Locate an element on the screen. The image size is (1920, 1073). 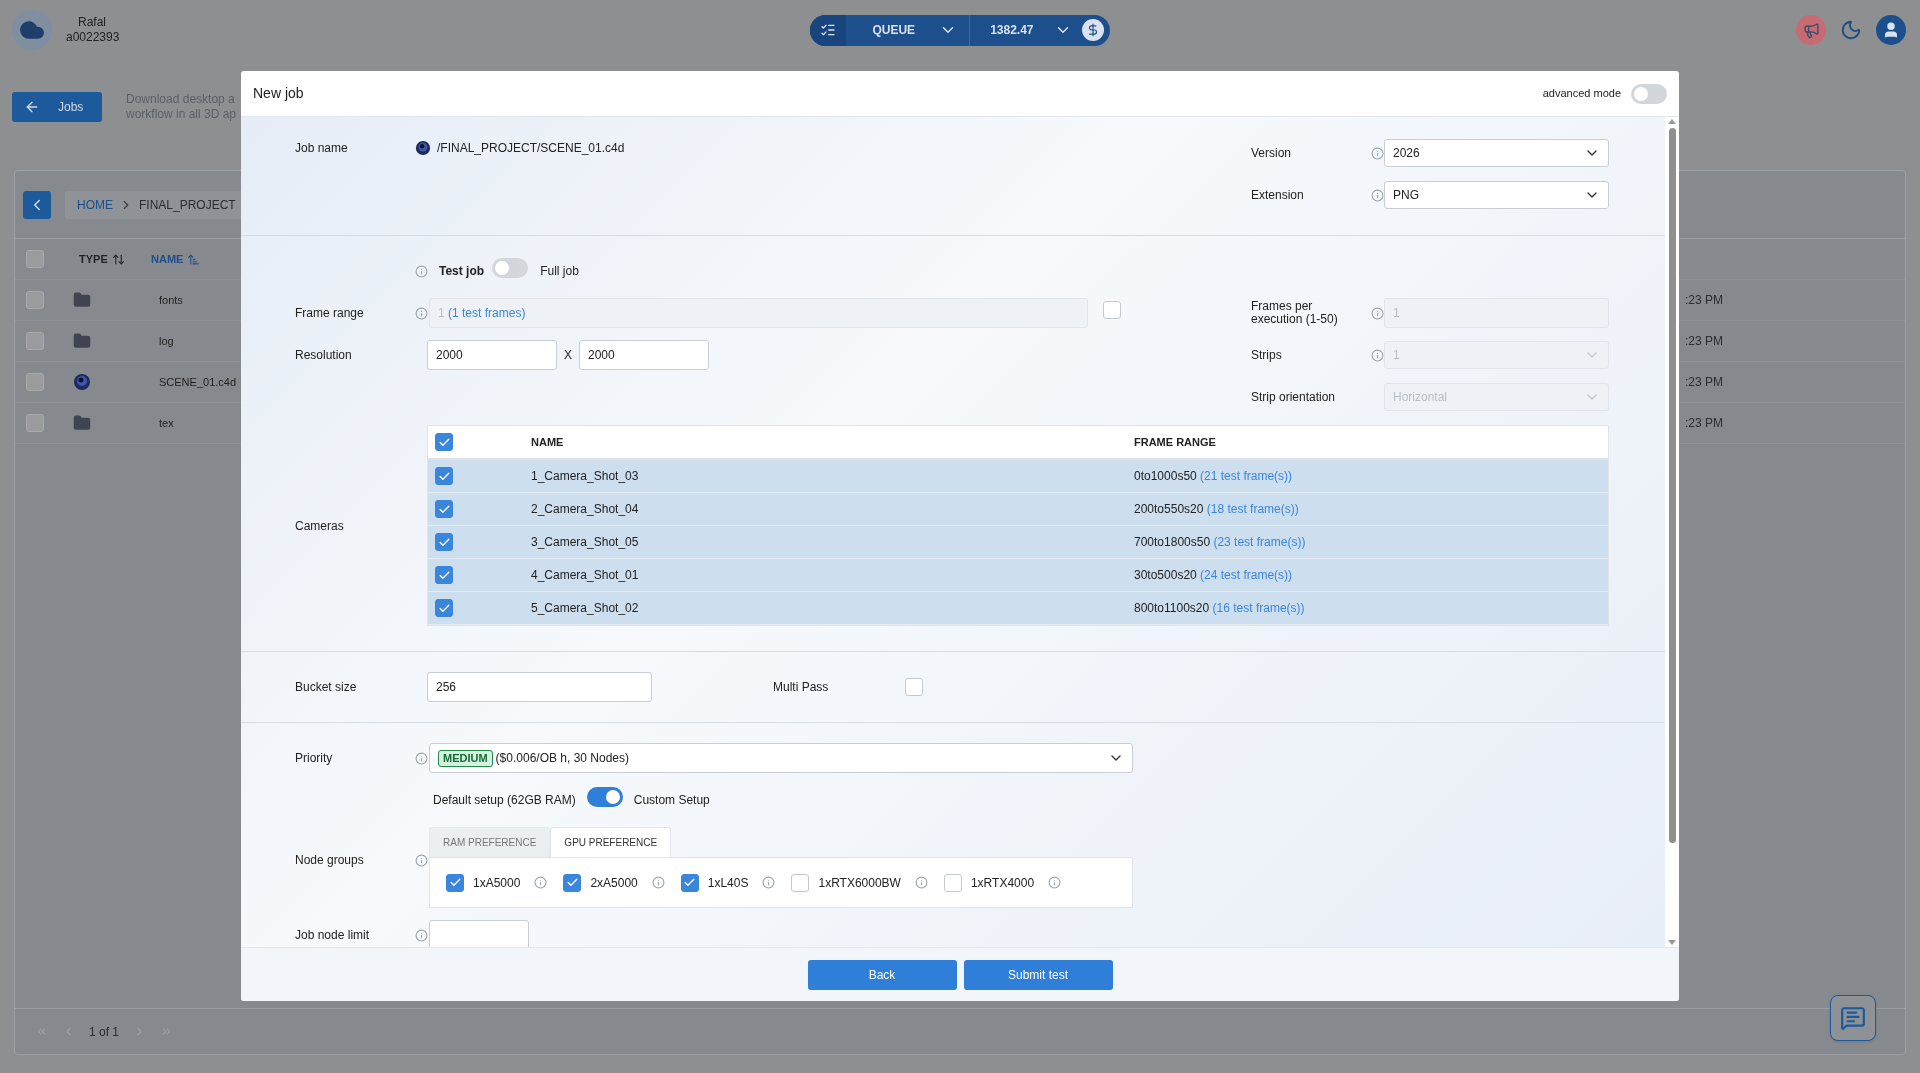
field-label: Node groups is located at coordinates (330, 860).